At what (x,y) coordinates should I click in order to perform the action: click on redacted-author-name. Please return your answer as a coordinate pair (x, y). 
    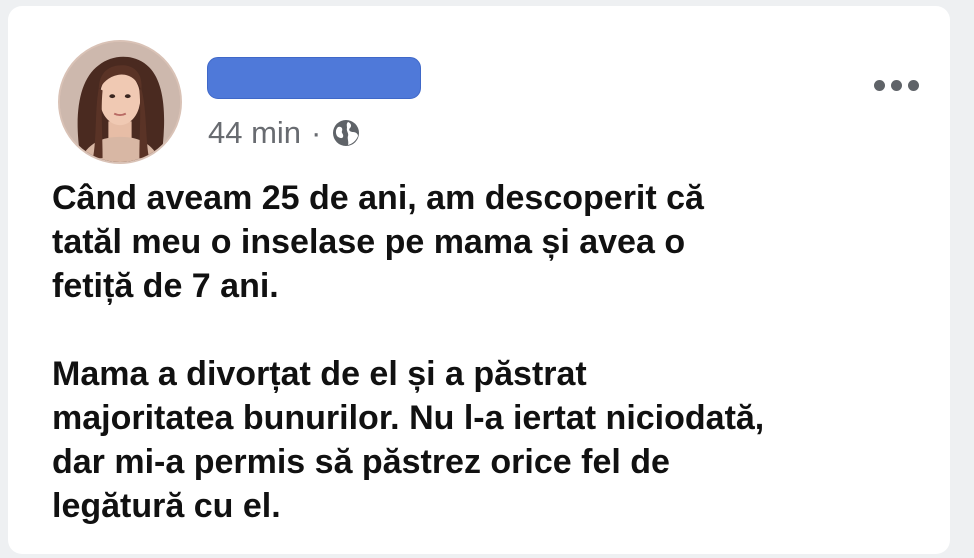
    Looking at the image, I should click on (314, 78).